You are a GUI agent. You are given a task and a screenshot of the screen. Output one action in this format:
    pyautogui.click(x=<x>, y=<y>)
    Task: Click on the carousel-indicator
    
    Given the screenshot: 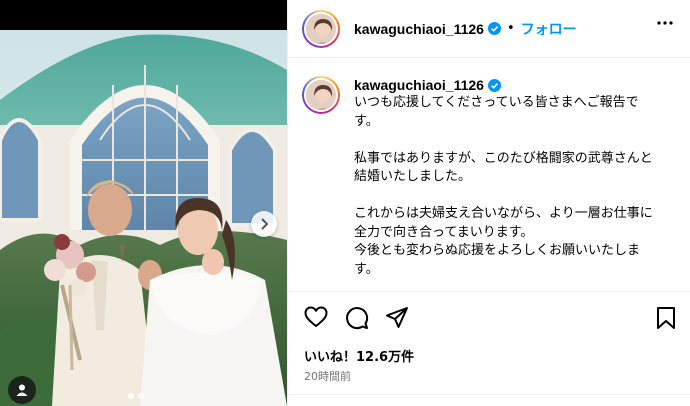 What is the action you would take?
    pyautogui.click(x=136, y=396)
    